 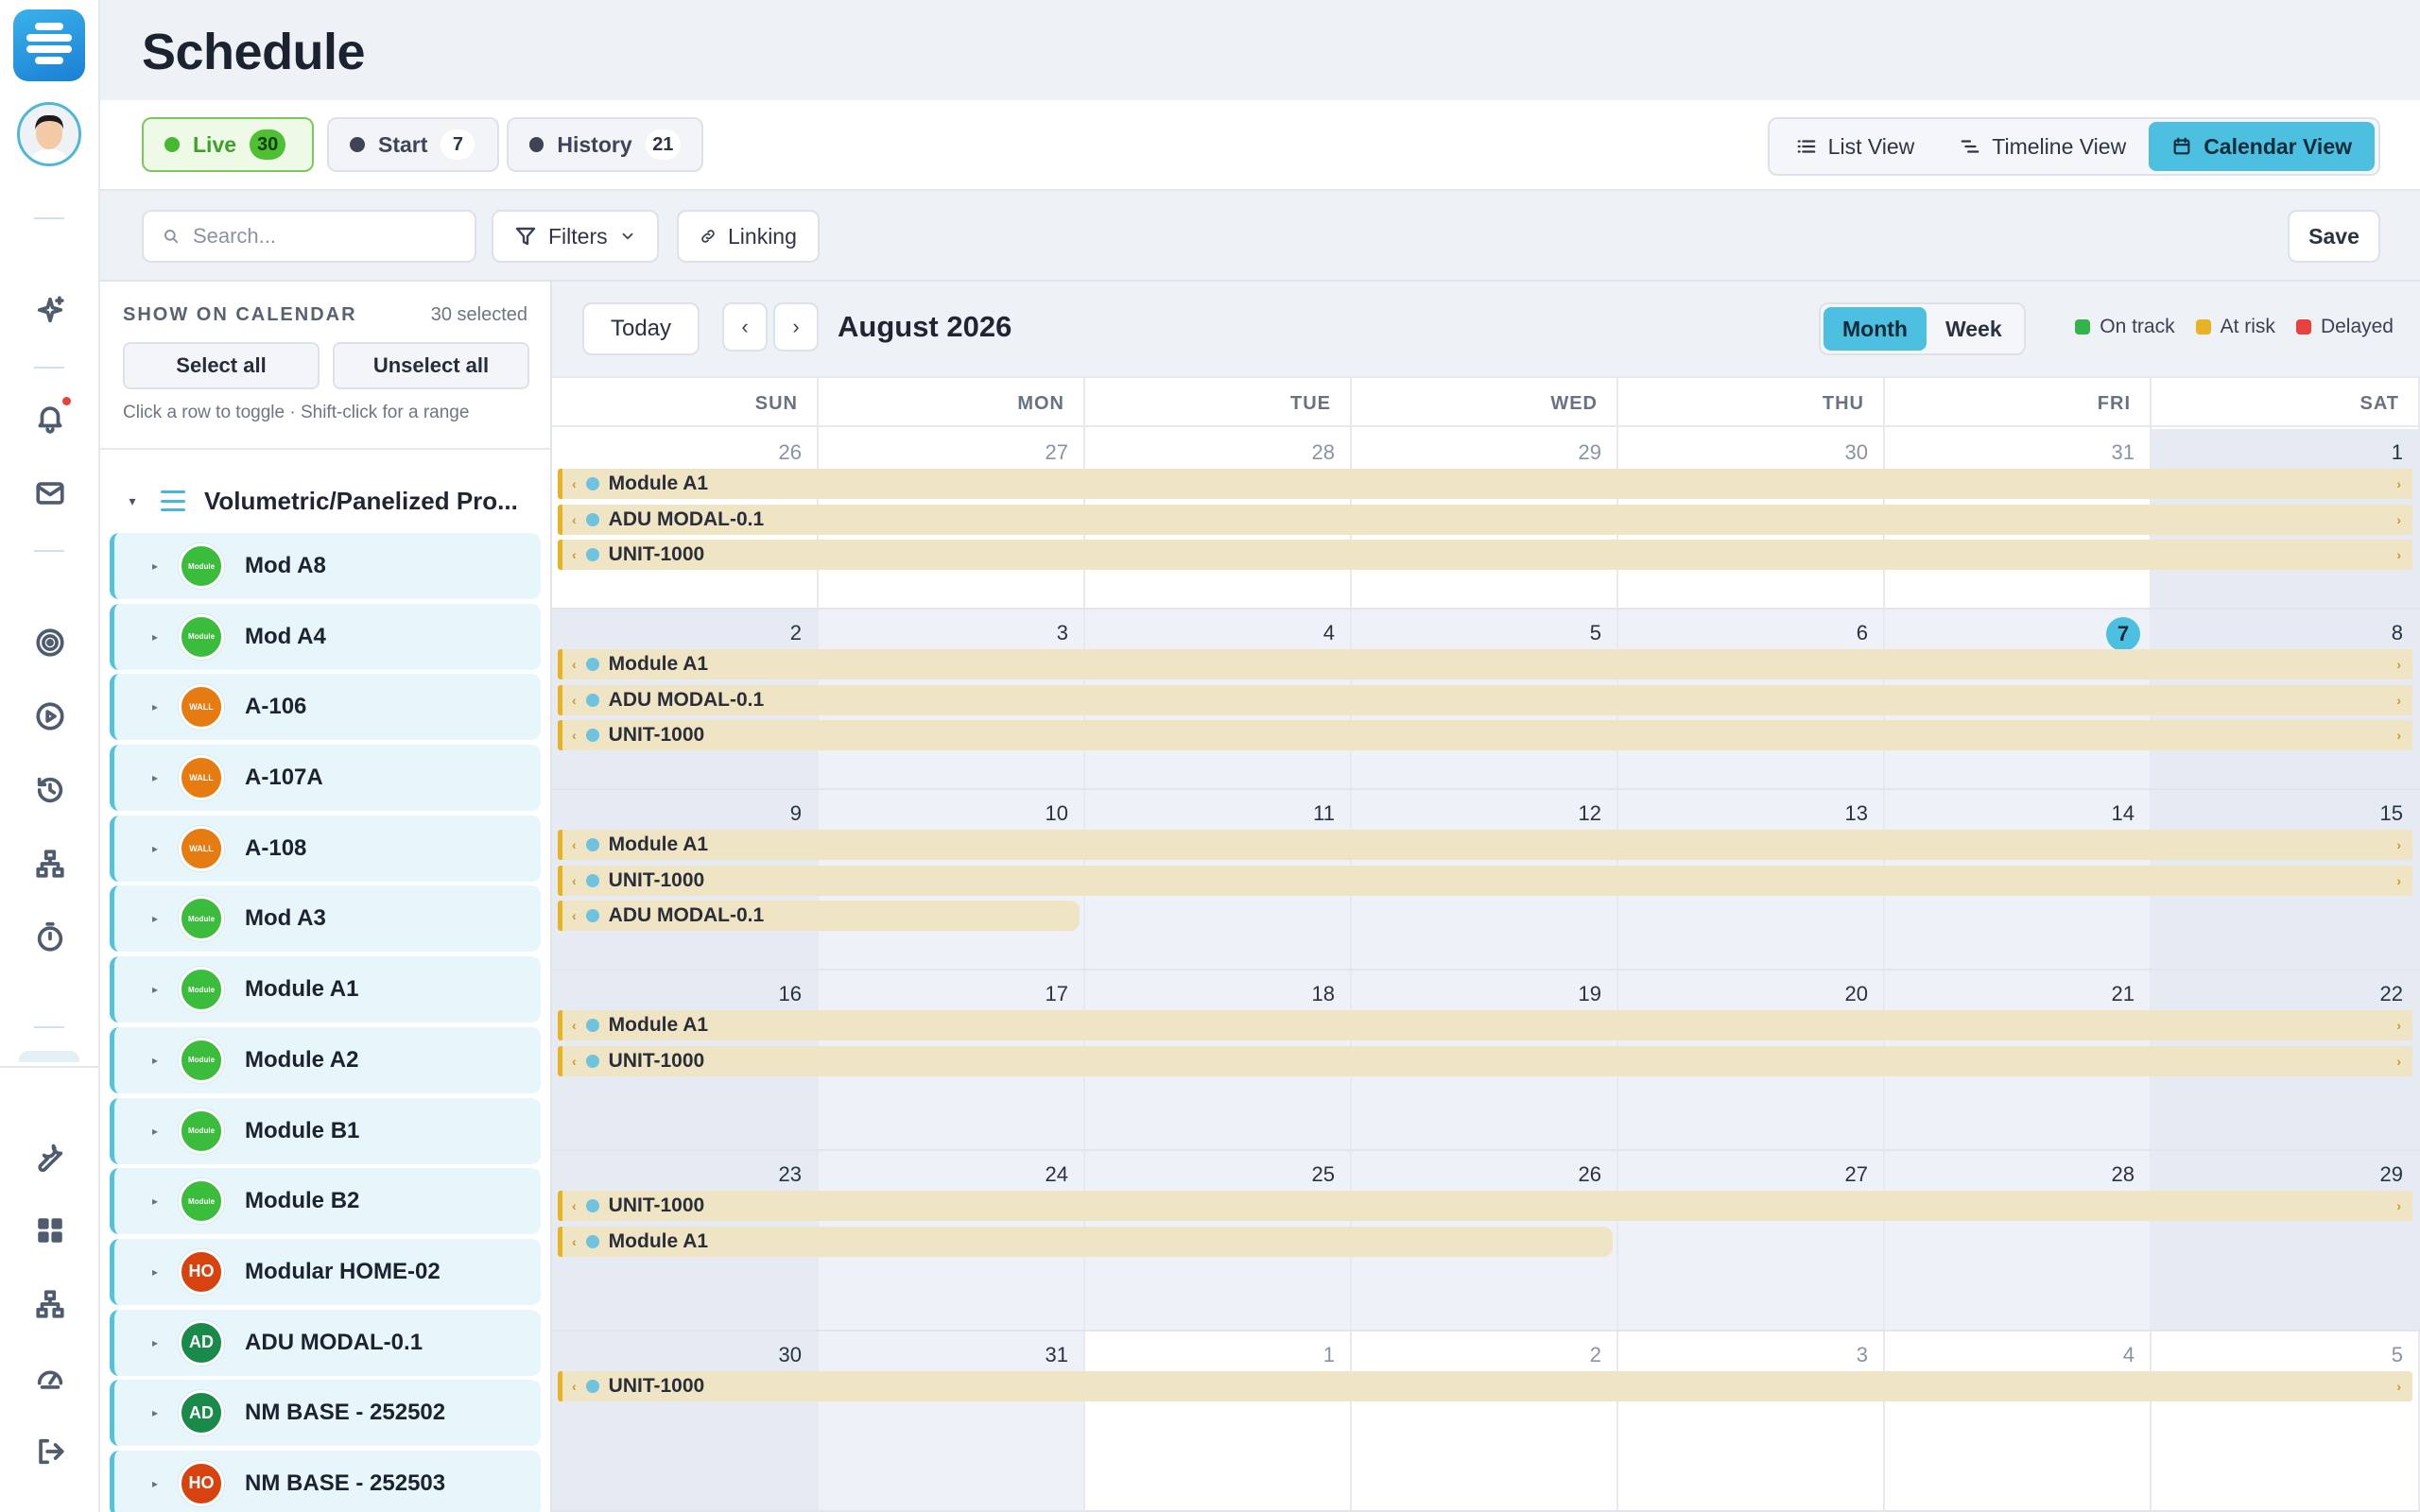 I want to click on month-button: Month, so click(x=1875, y=329).